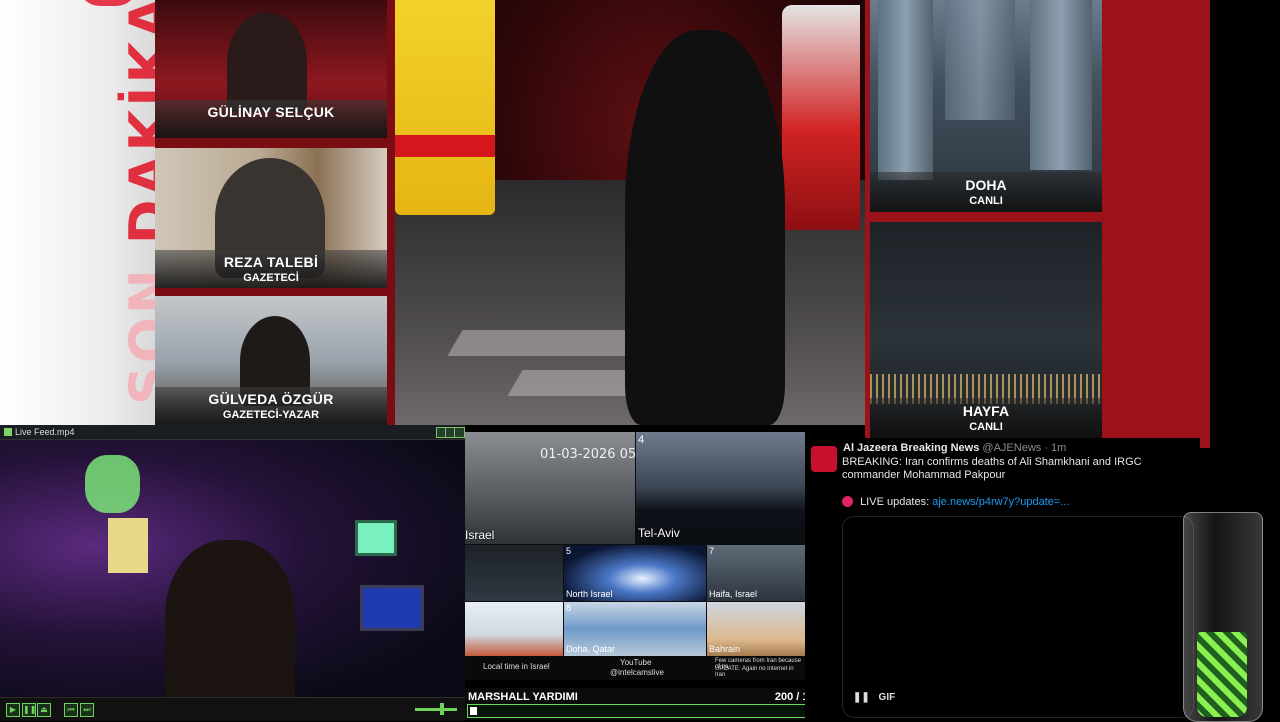 This screenshot has height=722, width=1280. I want to click on donation-progress-bar, so click(651, 711).